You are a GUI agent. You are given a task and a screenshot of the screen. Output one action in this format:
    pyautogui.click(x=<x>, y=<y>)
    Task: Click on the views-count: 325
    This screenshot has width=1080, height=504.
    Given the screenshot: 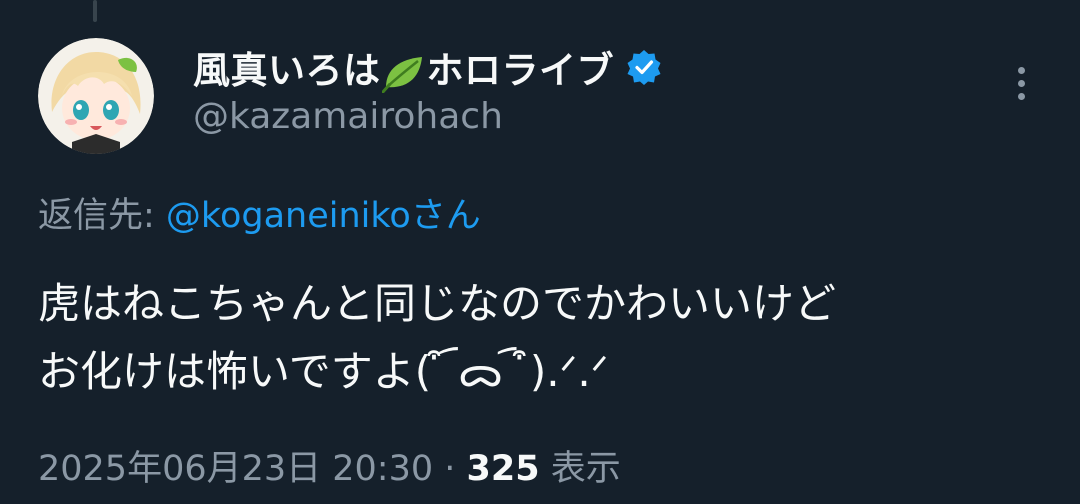 What is the action you would take?
    pyautogui.click(x=503, y=469)
    